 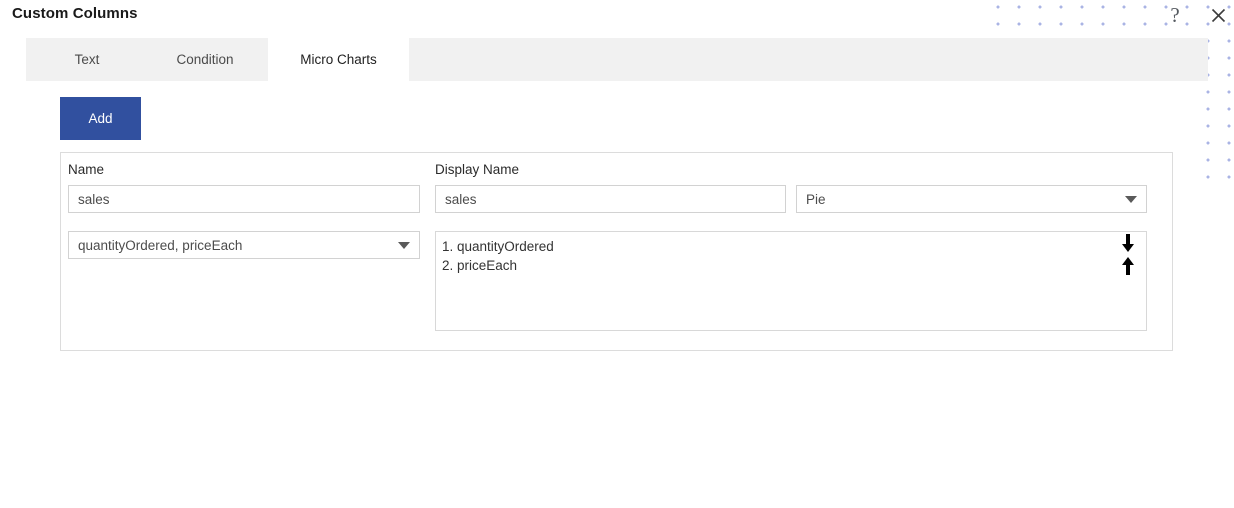 I want to click on display-name-label: Display Name, so click(x=477, y=169).